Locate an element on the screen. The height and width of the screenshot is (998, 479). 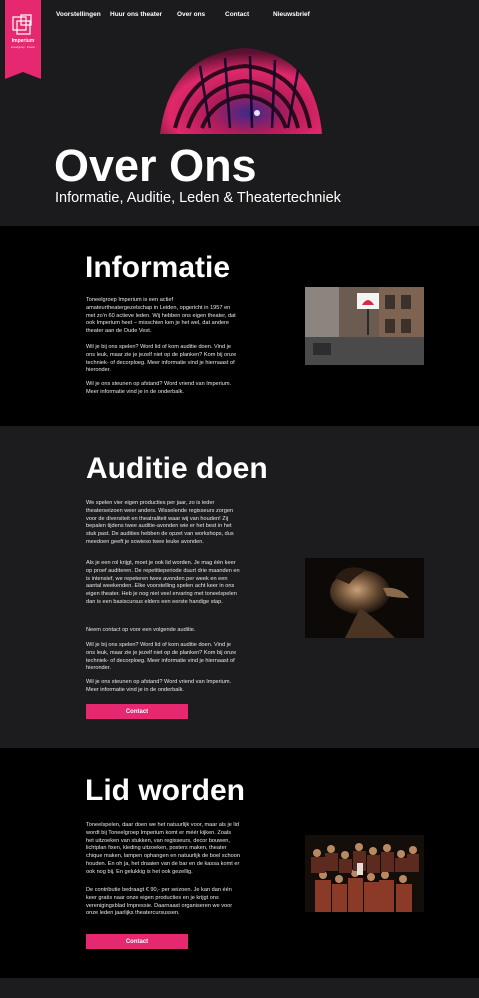
hero-stage-image is located at coordinates (241, 91).